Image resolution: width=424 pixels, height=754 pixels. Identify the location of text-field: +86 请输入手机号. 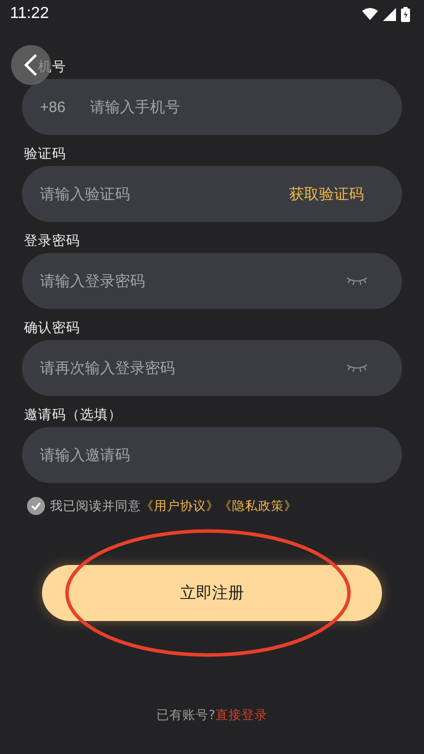
(212, 107).